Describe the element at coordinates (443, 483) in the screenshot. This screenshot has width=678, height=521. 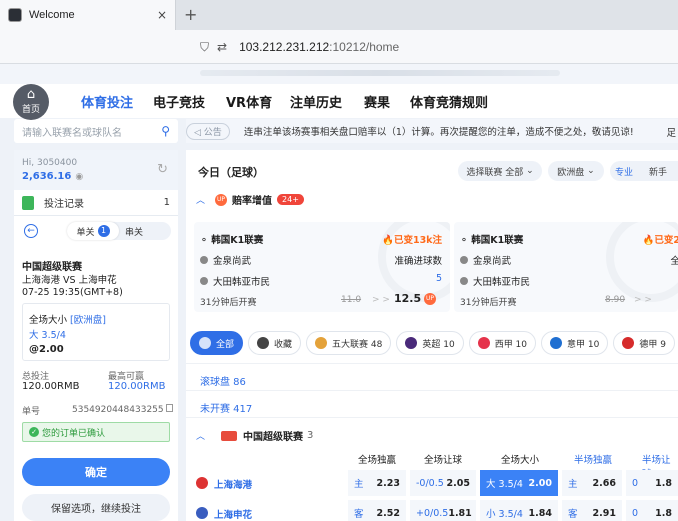
I see `odds-cell: -0/0.5 2.05` at that location.